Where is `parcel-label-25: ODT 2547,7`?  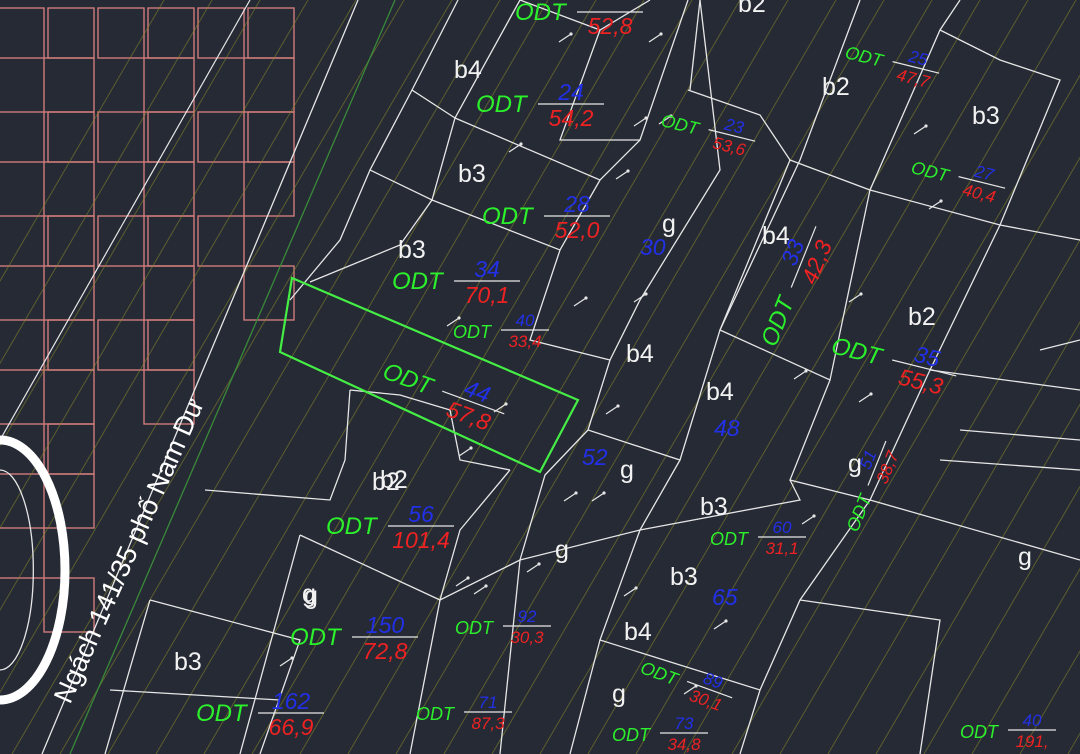
parcel-label-25: ODT 2547,7 is located at coordinates (892, 63).